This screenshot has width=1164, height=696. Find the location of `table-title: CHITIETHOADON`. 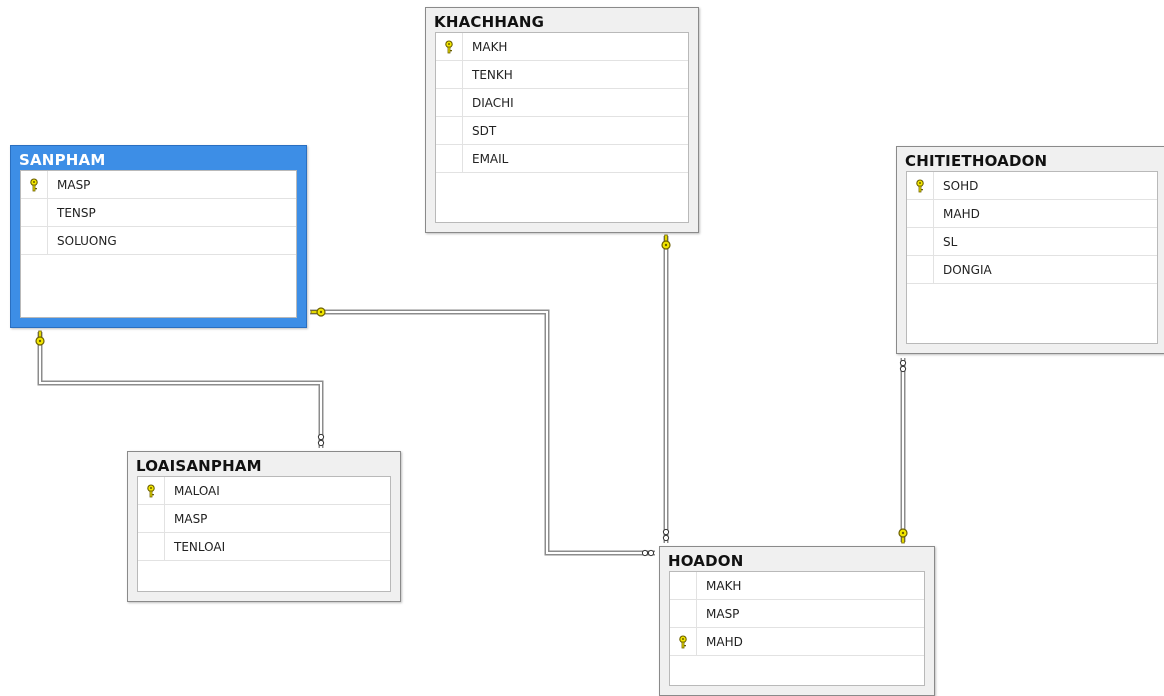

table-title: CHITIETHOADON is located at coordinates (976, 161).